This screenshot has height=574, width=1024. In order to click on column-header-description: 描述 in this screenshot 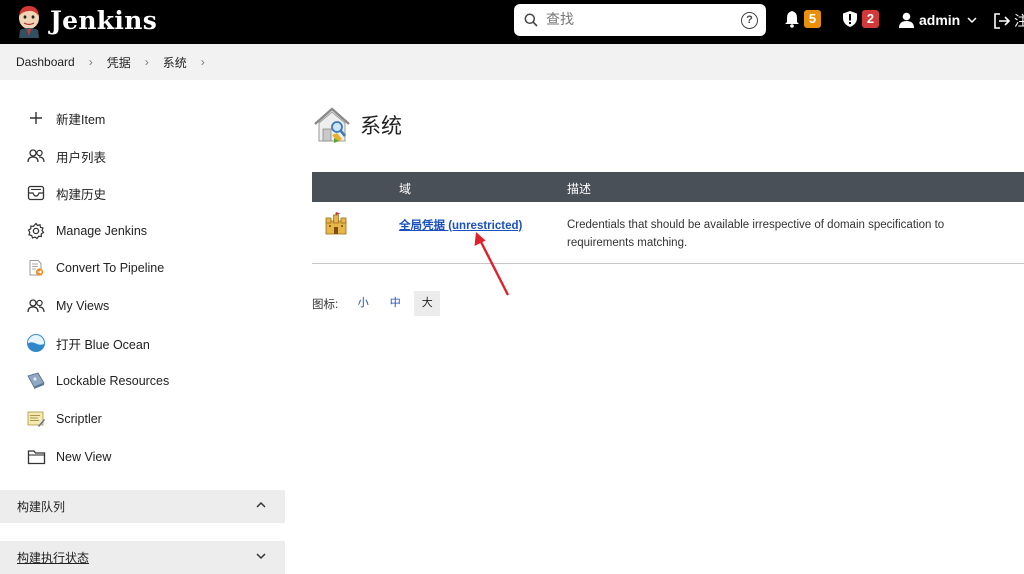, I will do `click(579, 188)`.